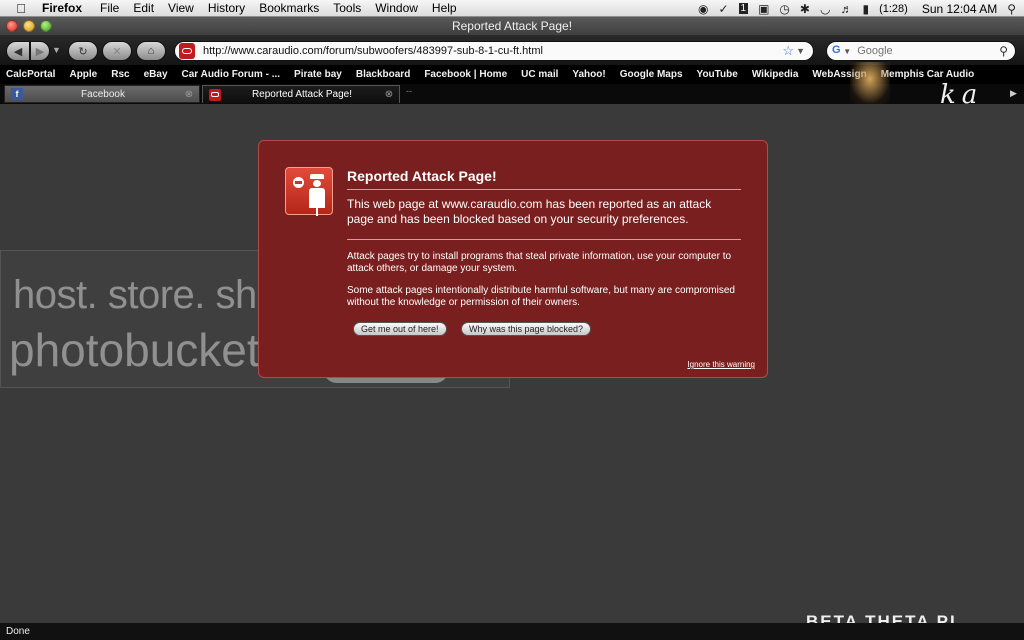 The height and width of the screenshot is (640, 1024). Describe the element at coordinates (922, 83) in the screenshot. I see `theme-art: ka` at that location.